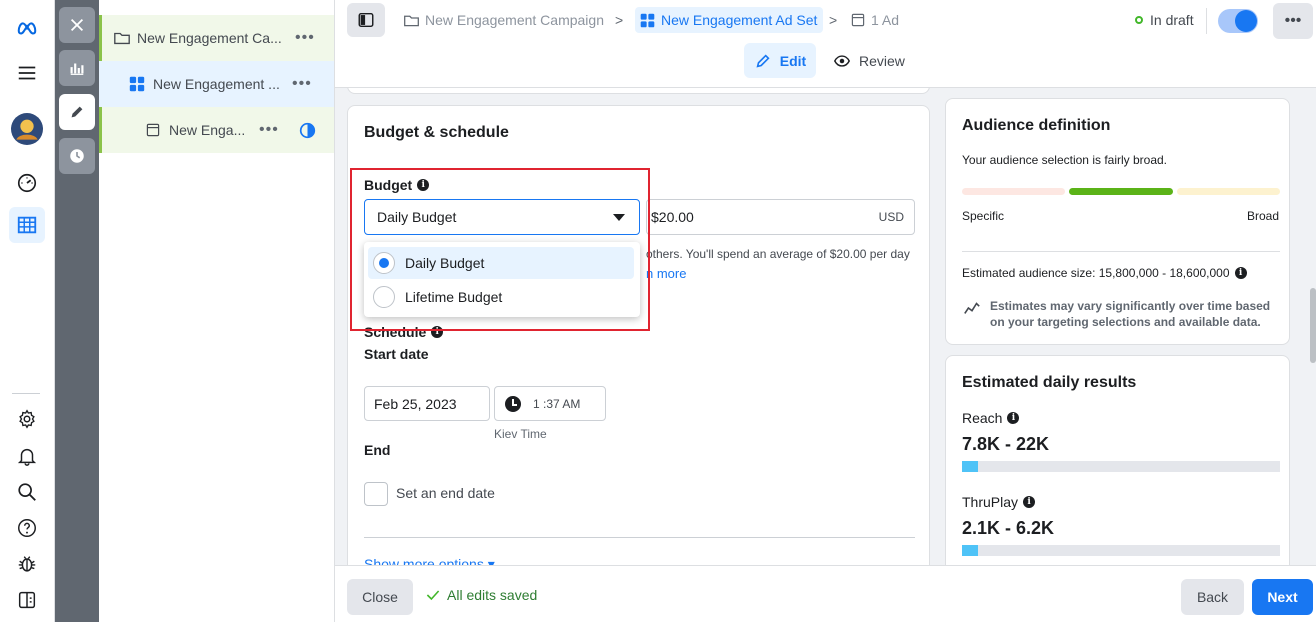 Image resolution: width=1316 pixels, height=622 pixels. I want to click on option-daily-budget: Daily Budget, so click(501, 263).